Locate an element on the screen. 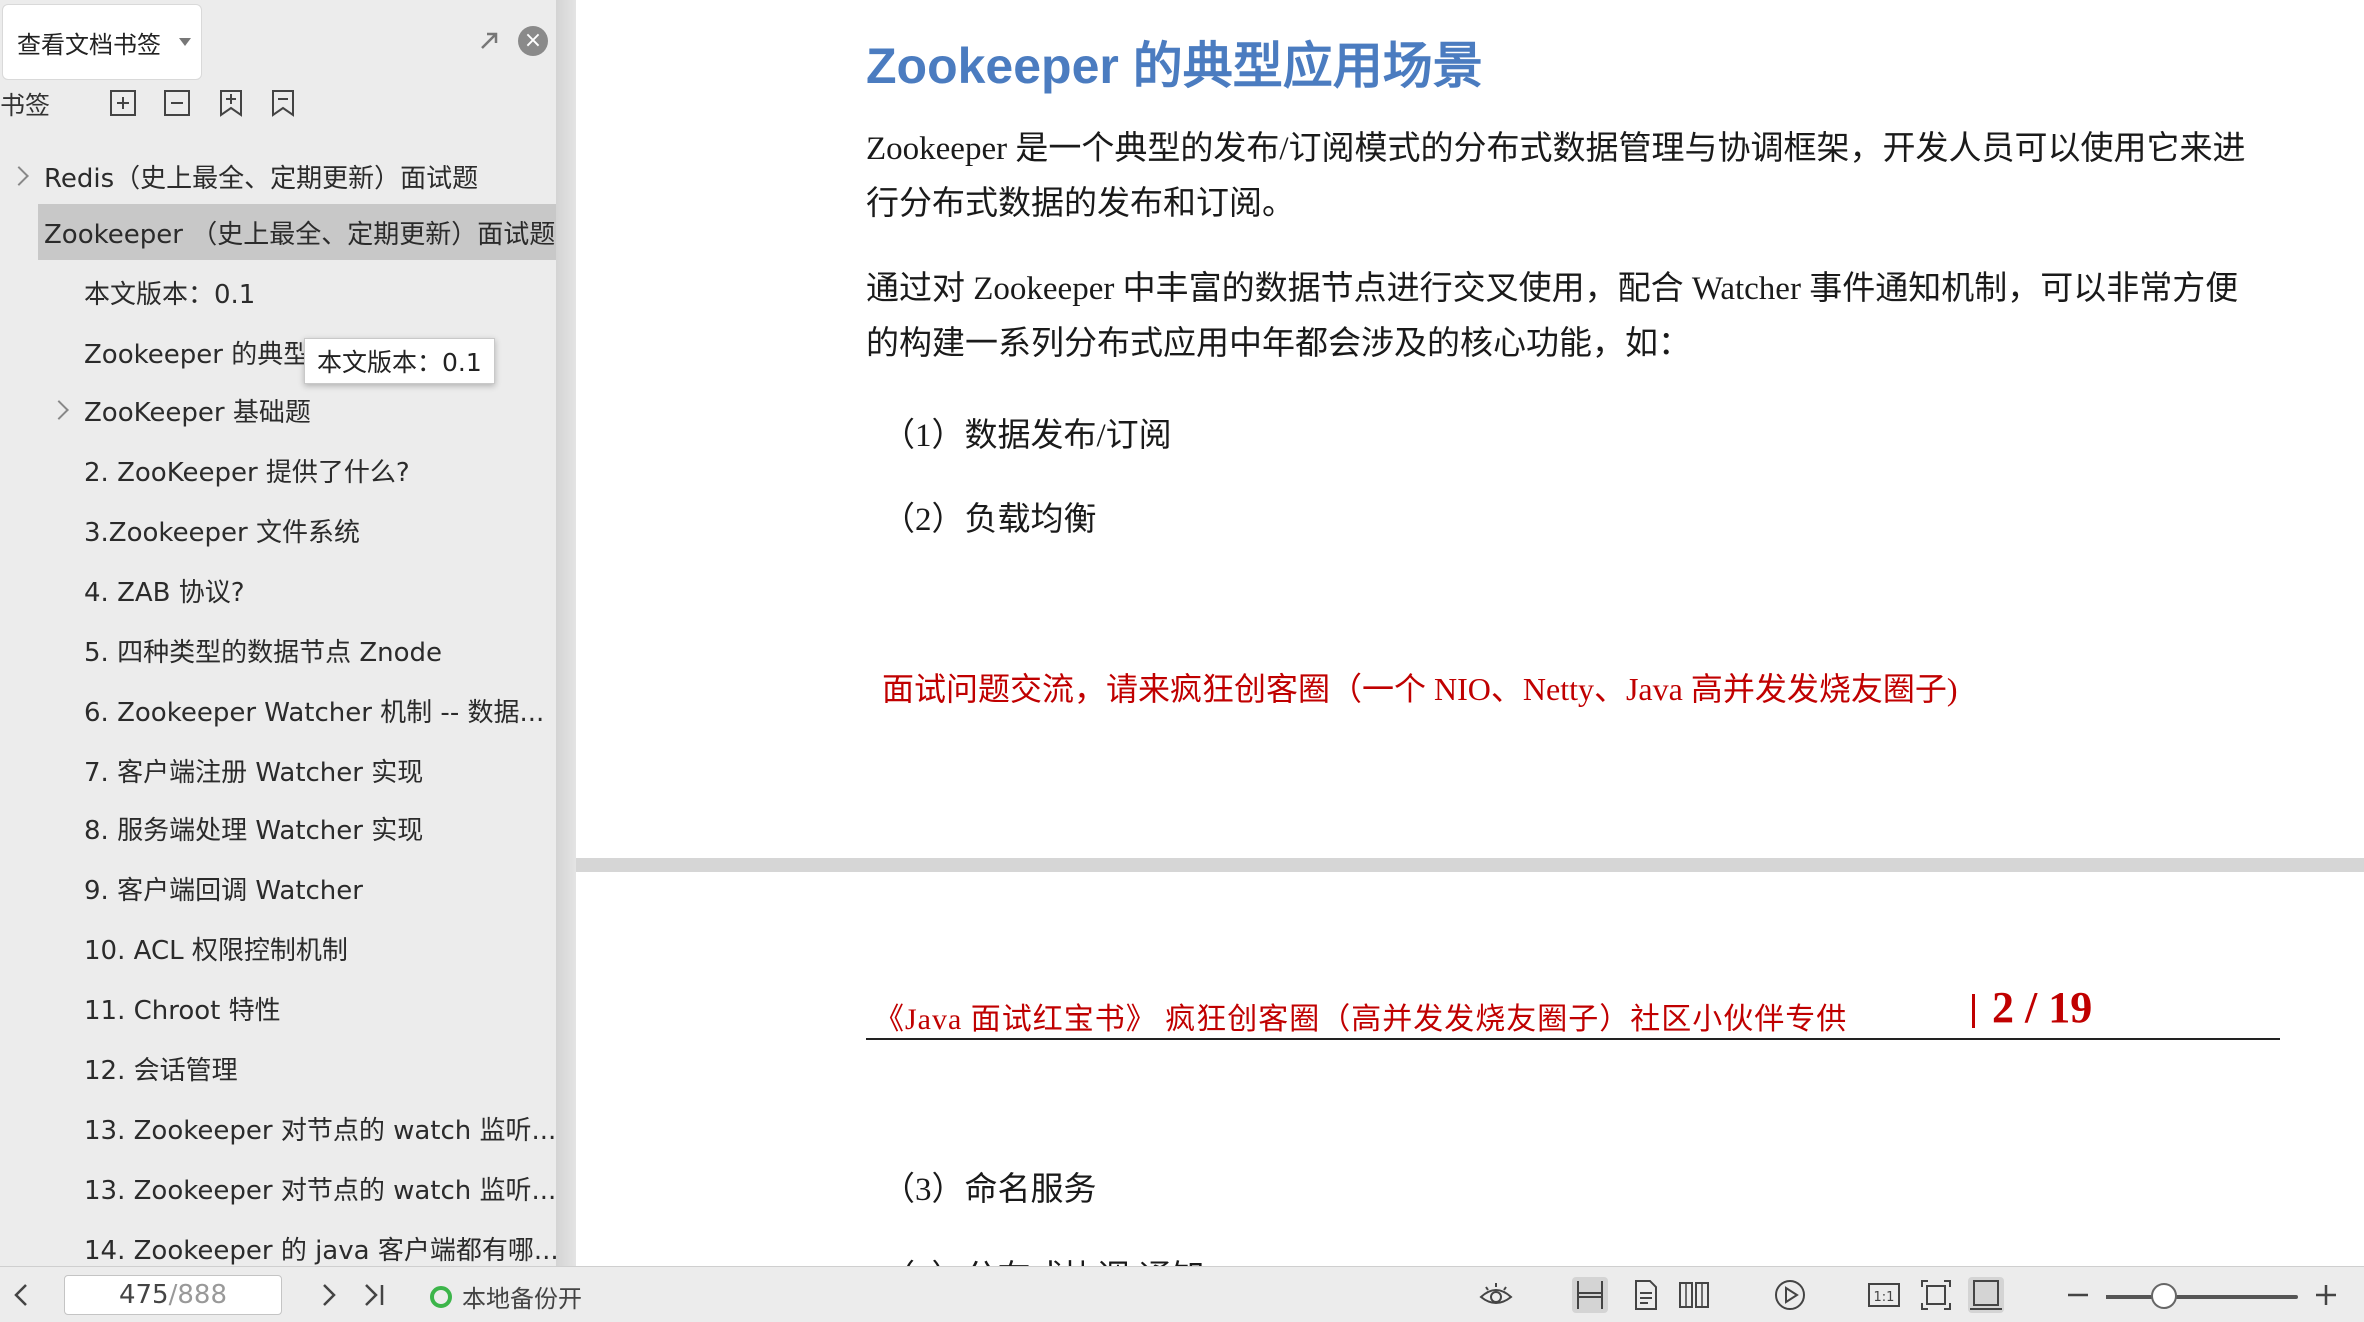  fit-page-icon is located at coordinates (1936, 1295).